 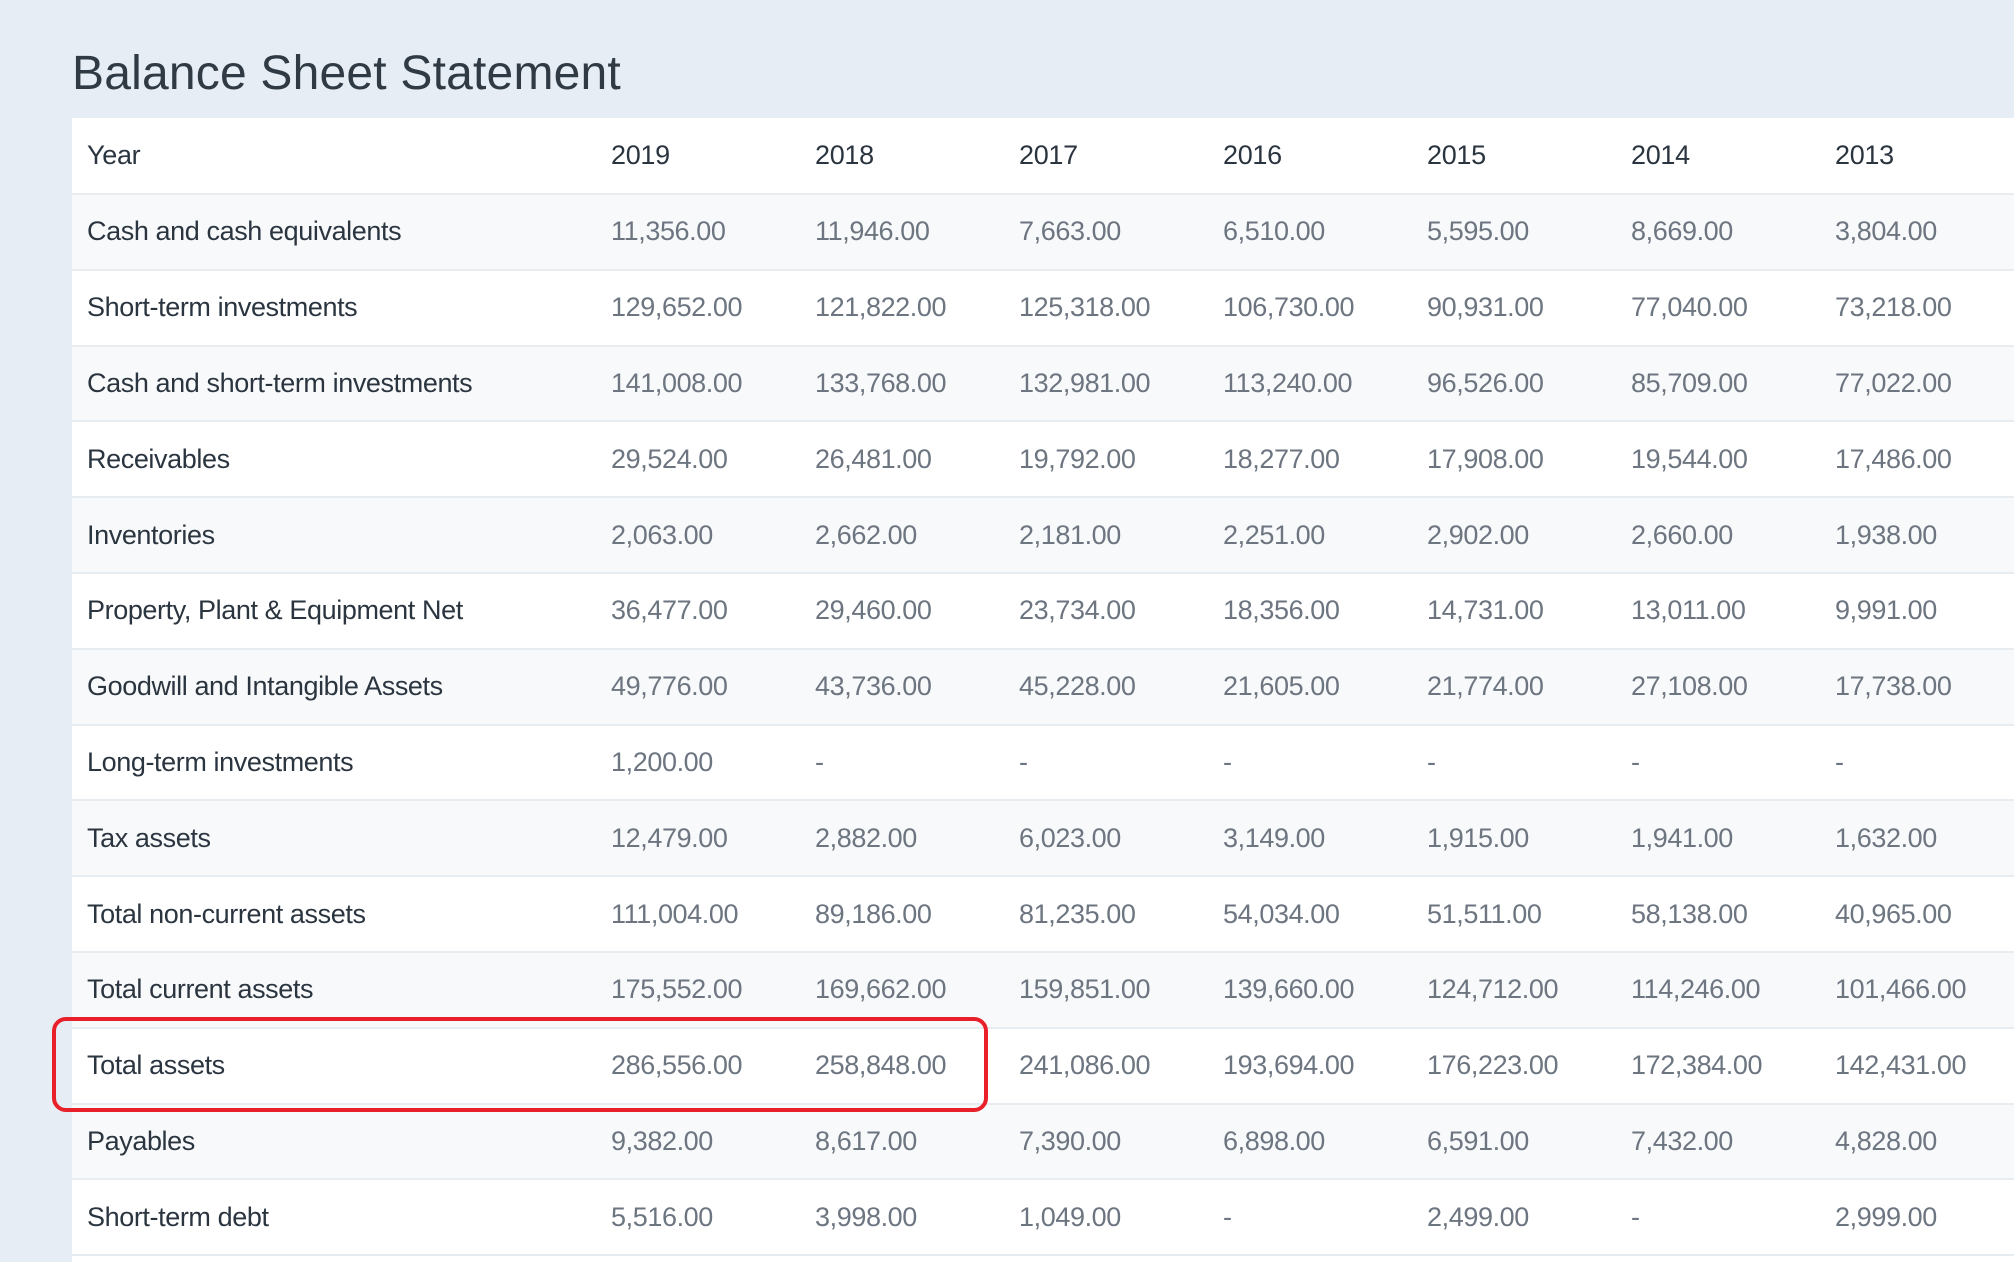 What do you see at coordinates (334, 990) in the screenshot?
I see `row-label: Total current assets` at bounding box center [334, 990].